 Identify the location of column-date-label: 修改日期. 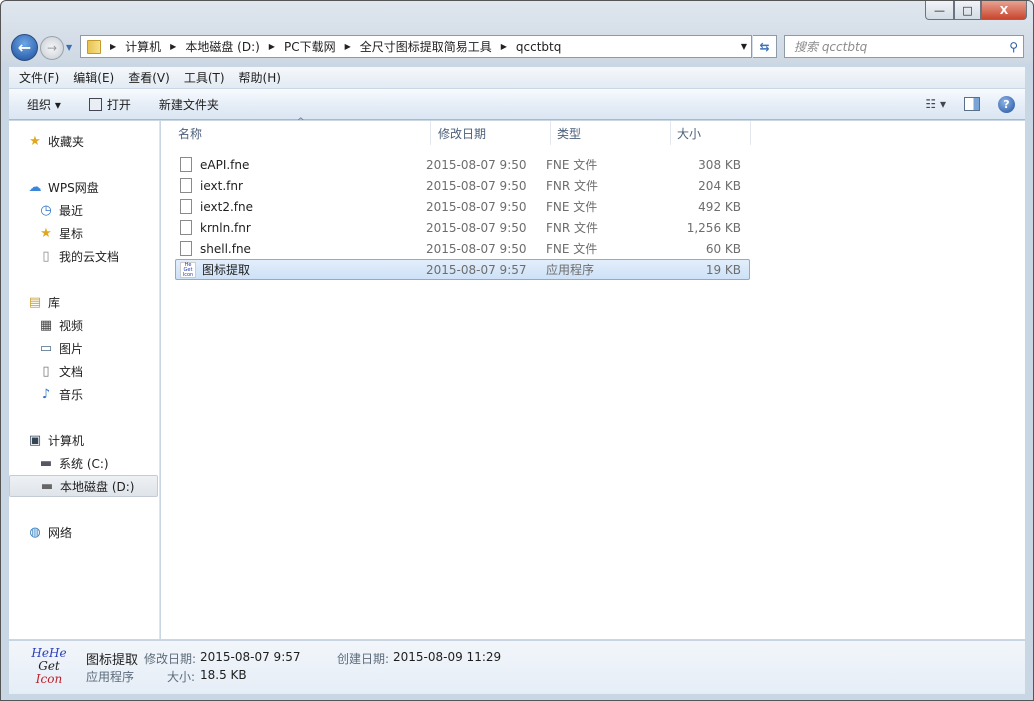
(462, 133).